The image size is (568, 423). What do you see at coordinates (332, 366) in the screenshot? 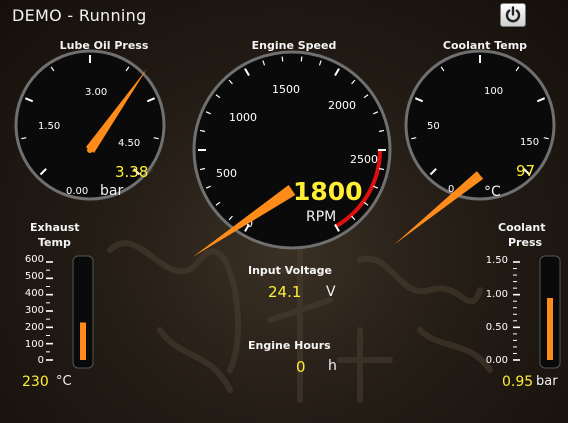
I see `engine-hours-unit: h` at bounding box center [332, 366].